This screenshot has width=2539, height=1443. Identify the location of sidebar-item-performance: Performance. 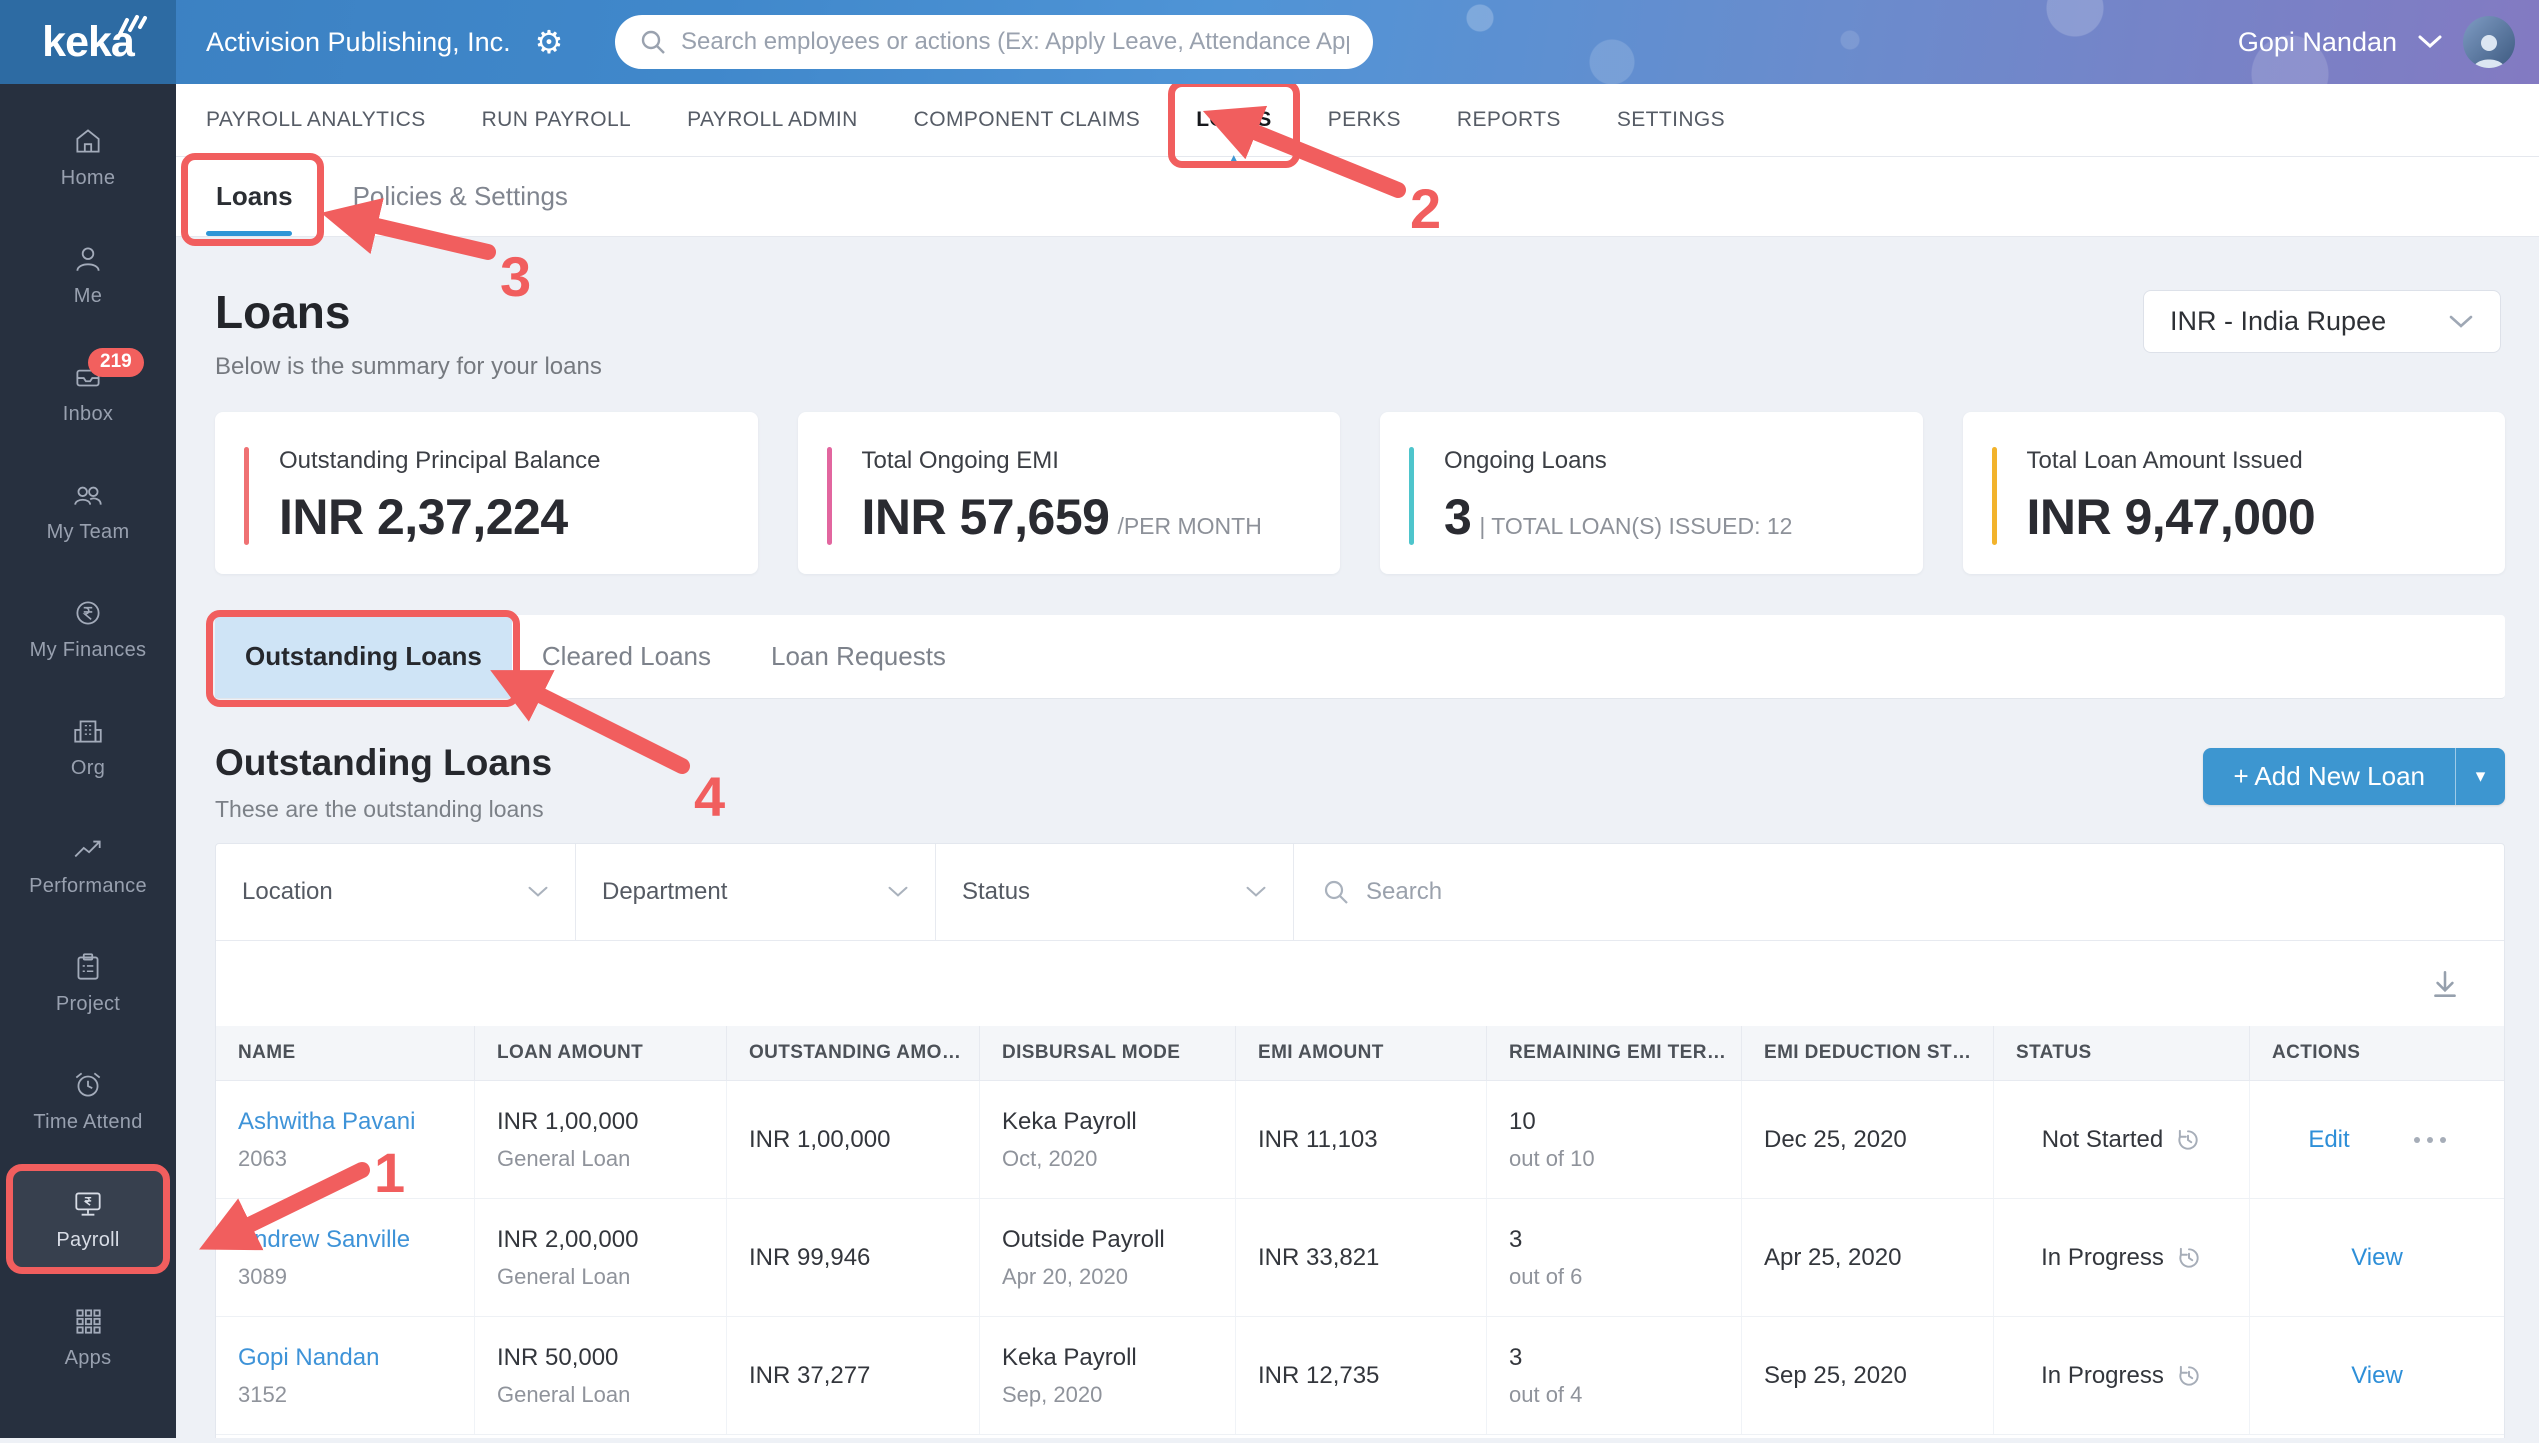
(88, 865).